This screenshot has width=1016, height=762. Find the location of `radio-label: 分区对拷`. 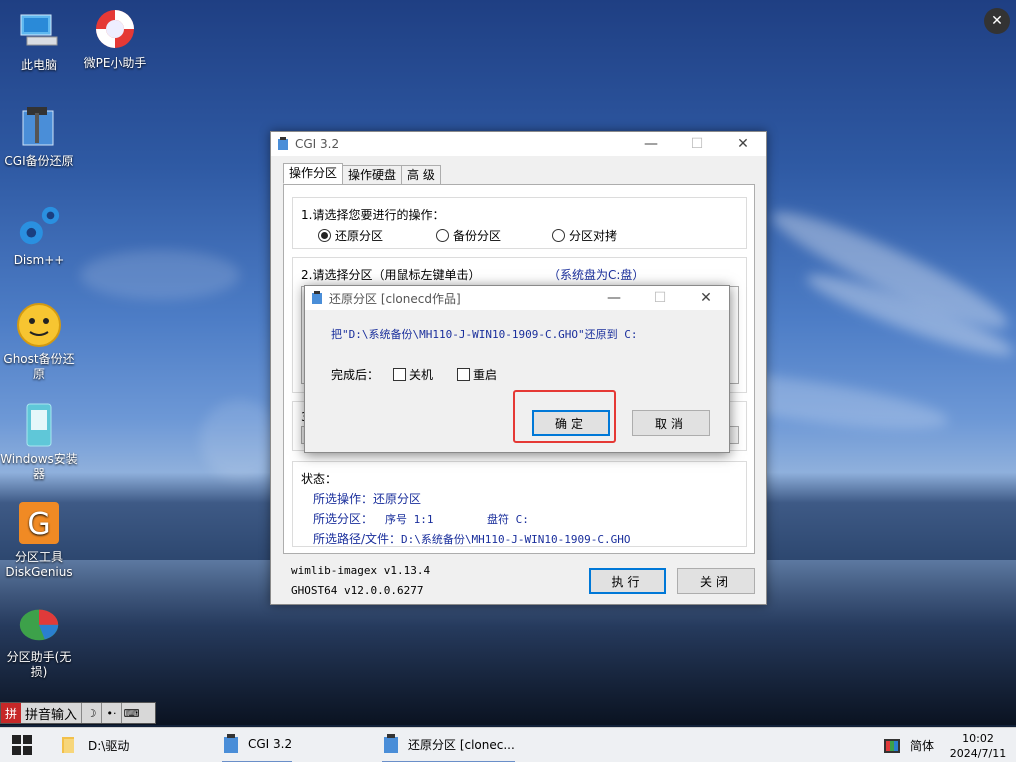

radio-label: 分区对拷 is located at coordinates (593, 236).